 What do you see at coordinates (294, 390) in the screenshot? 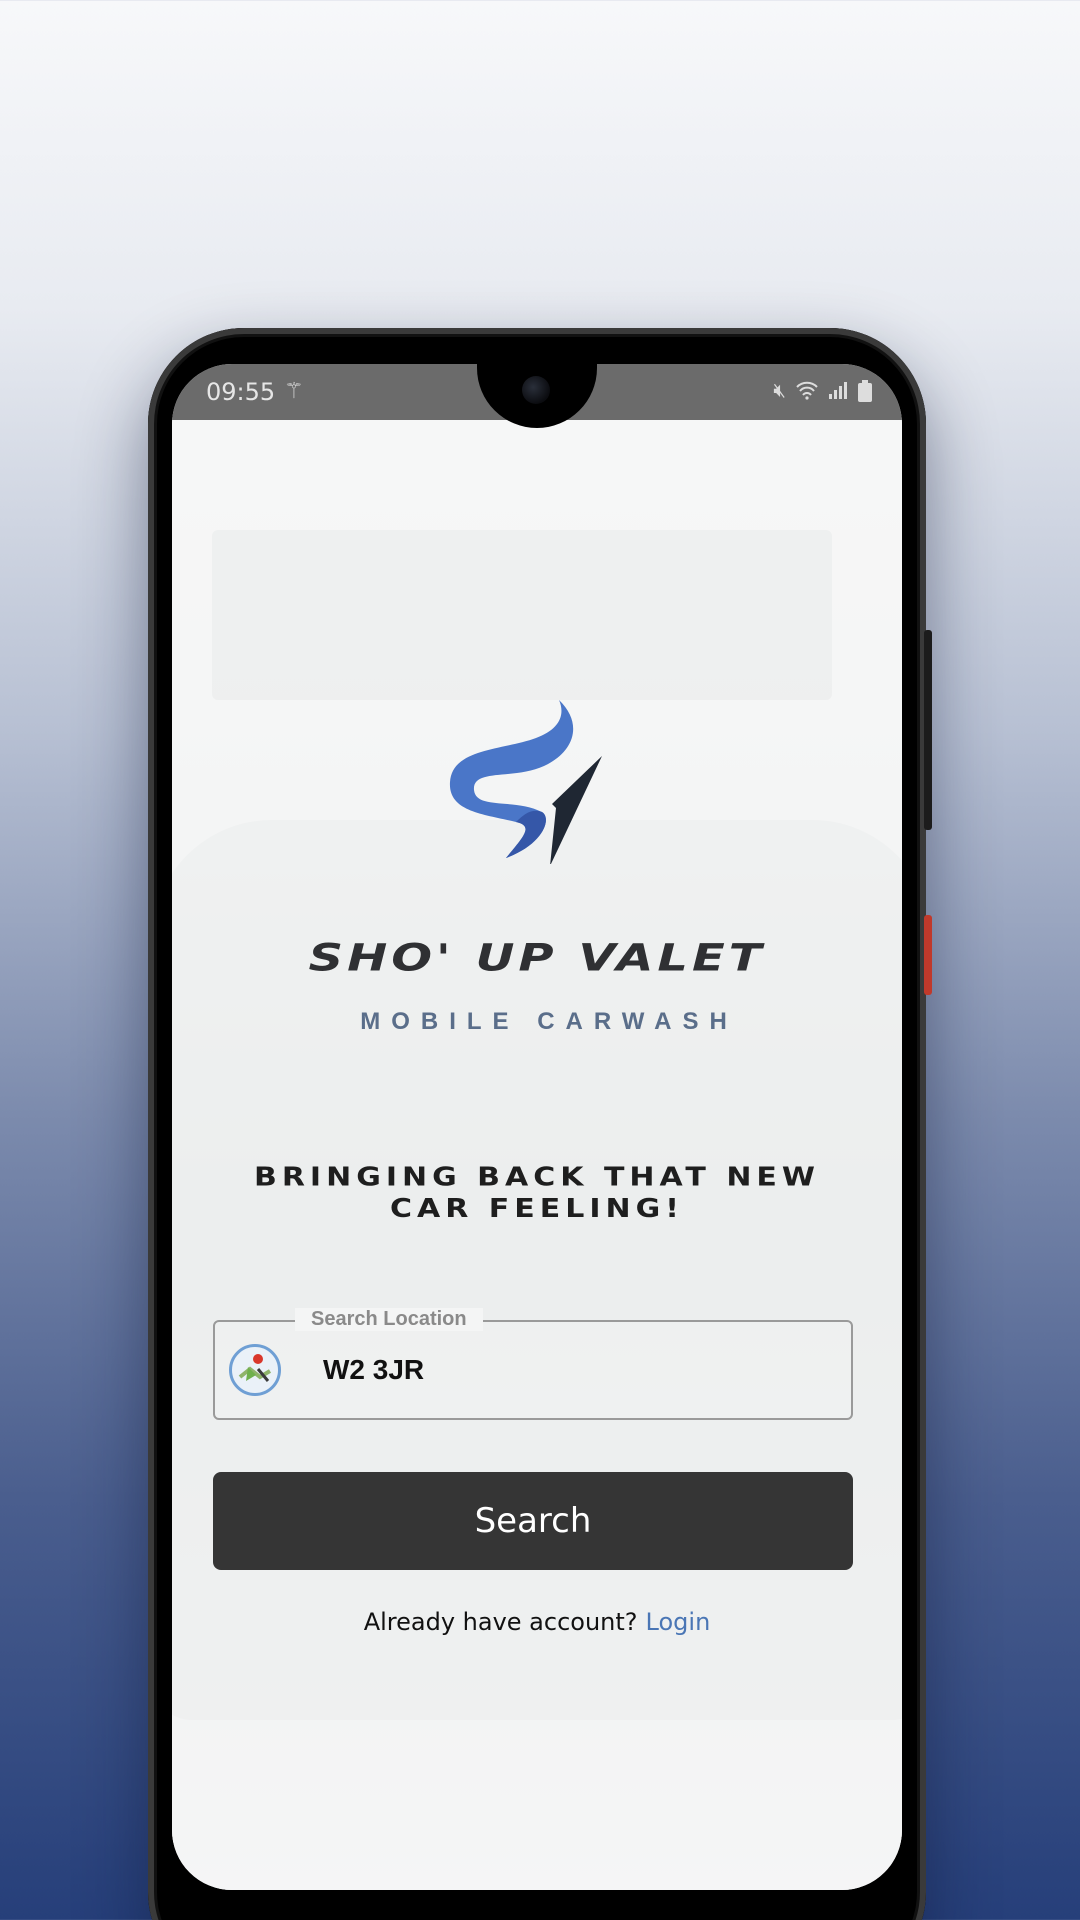
I see `magic-wand-icon: ⚚` at bounding box center [294, 390].